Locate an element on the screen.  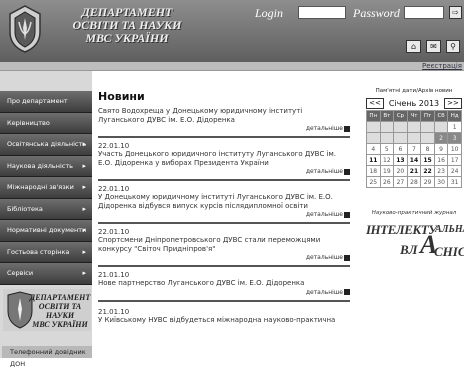
calendar-day: 26 is located at coordinates (387, 182).